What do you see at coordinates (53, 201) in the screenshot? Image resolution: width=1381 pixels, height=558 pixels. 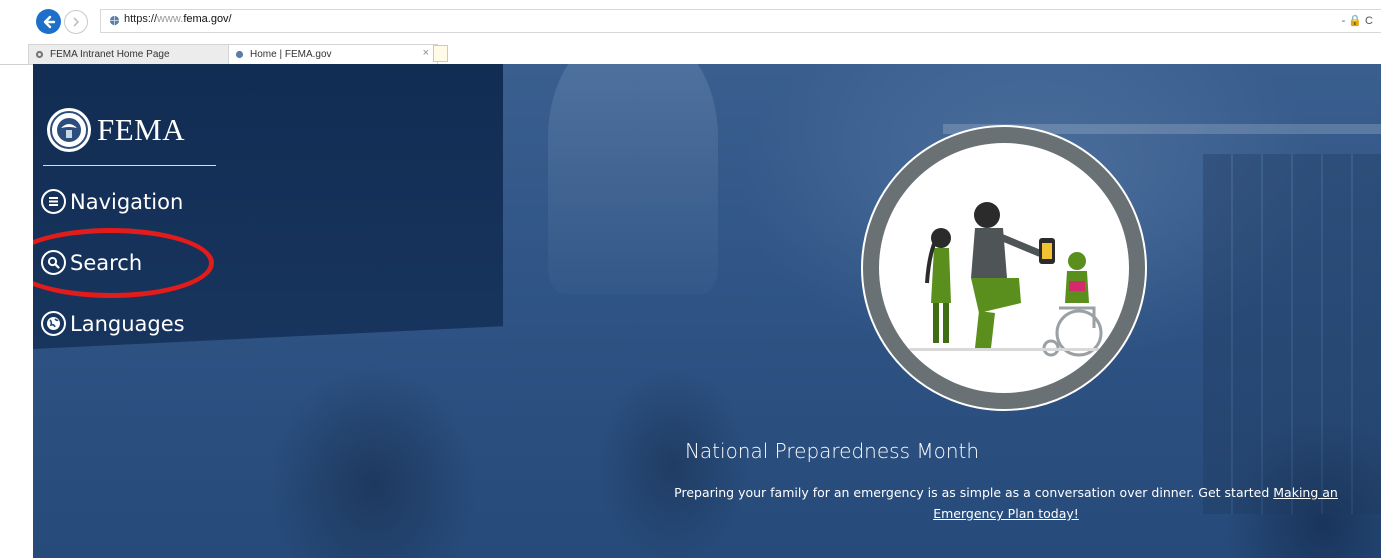 I see `menu-icon` at bounding box center [53, 201].